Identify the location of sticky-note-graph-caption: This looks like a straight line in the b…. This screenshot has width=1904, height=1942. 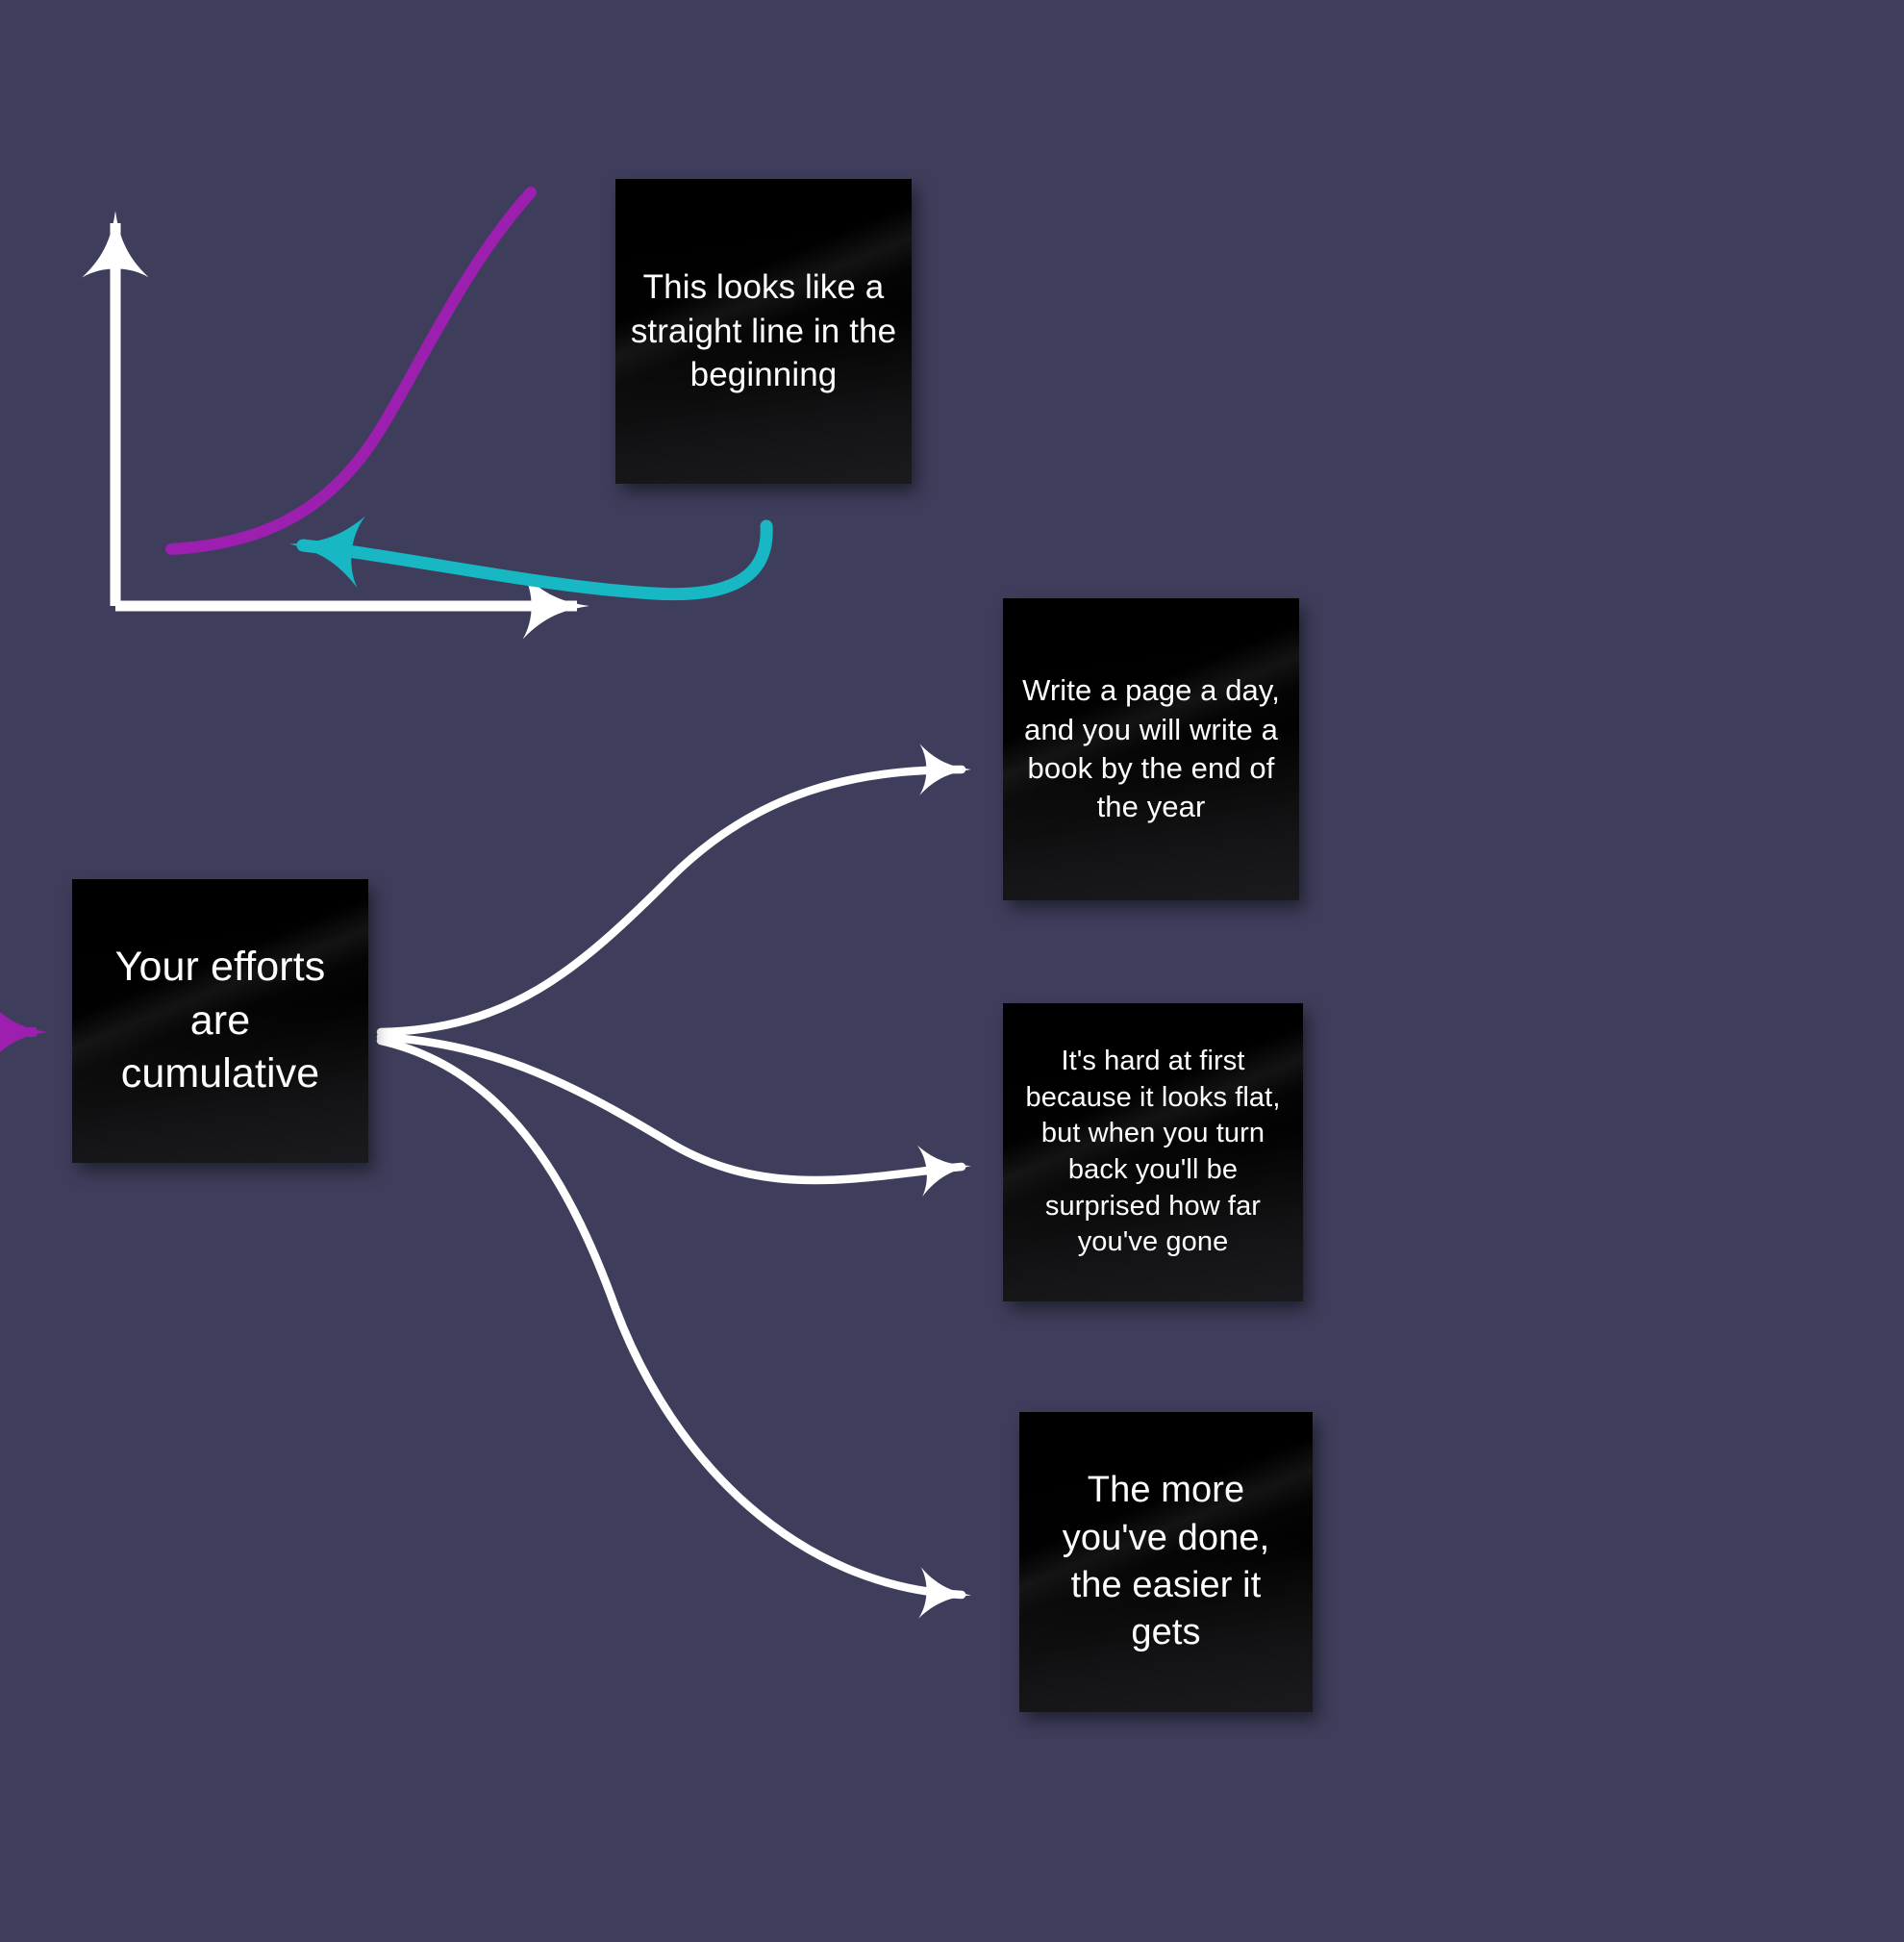
(763, 331).